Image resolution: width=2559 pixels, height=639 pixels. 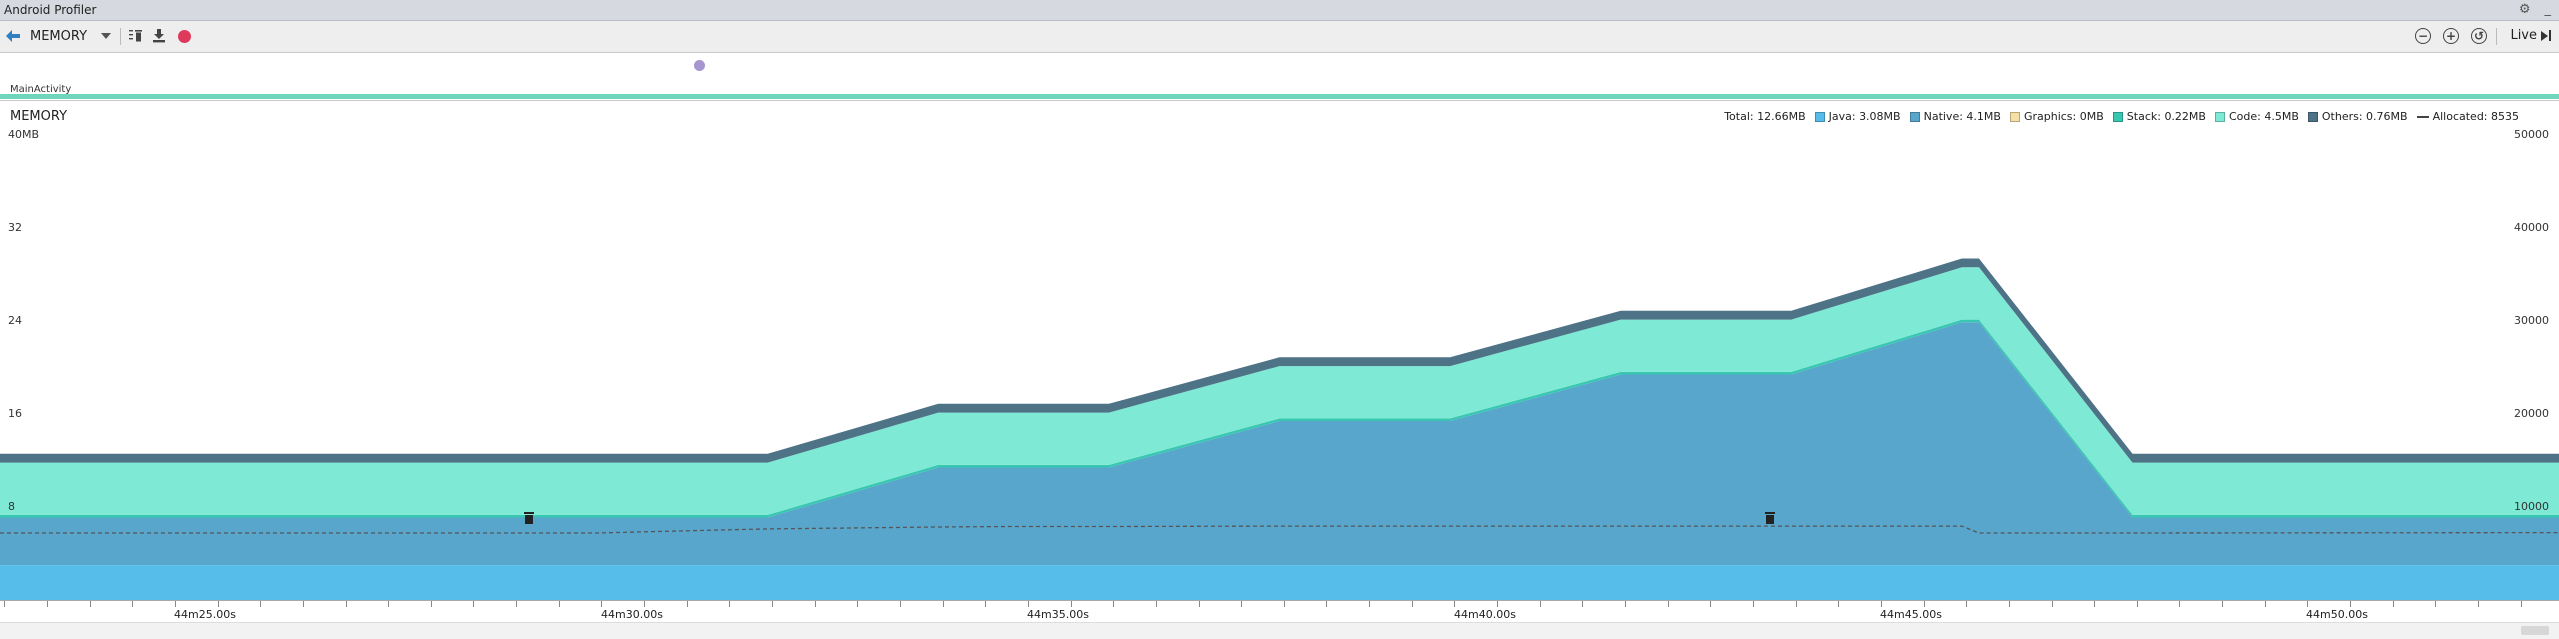 I want to click on y-left-tick-label: 16, so click(x=15, y=413).